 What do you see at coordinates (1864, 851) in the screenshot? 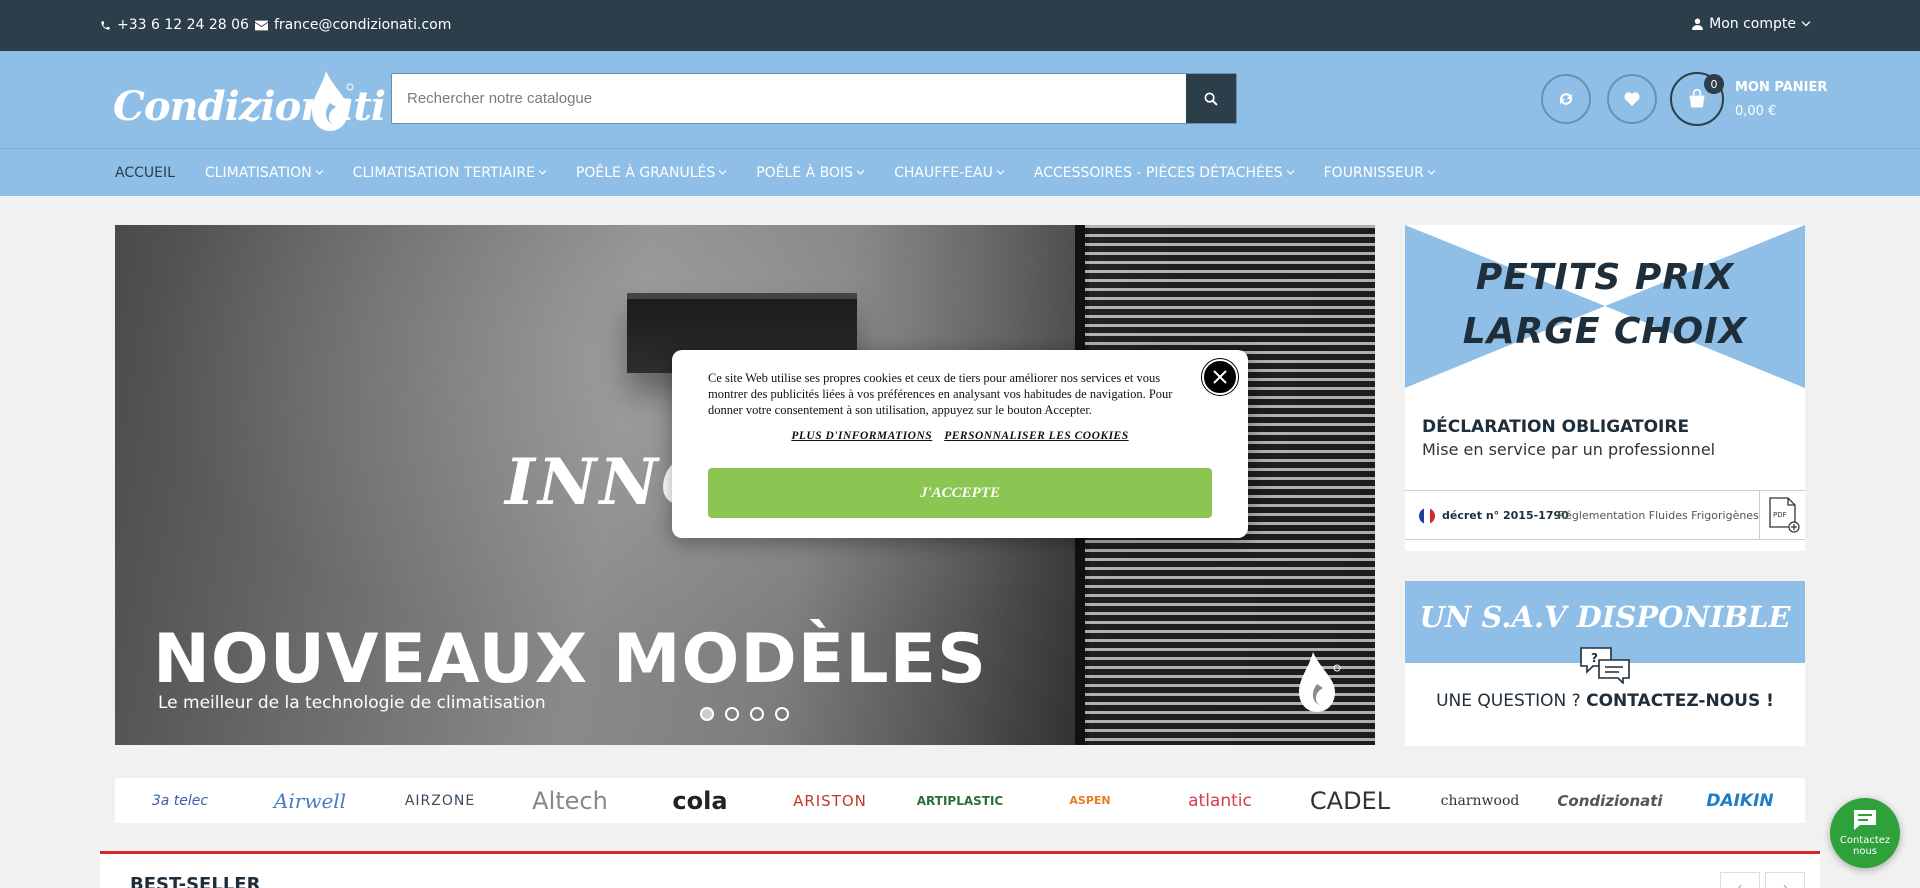
I see `chat-label-line-2: nous` at bounding box center [1864, 851].